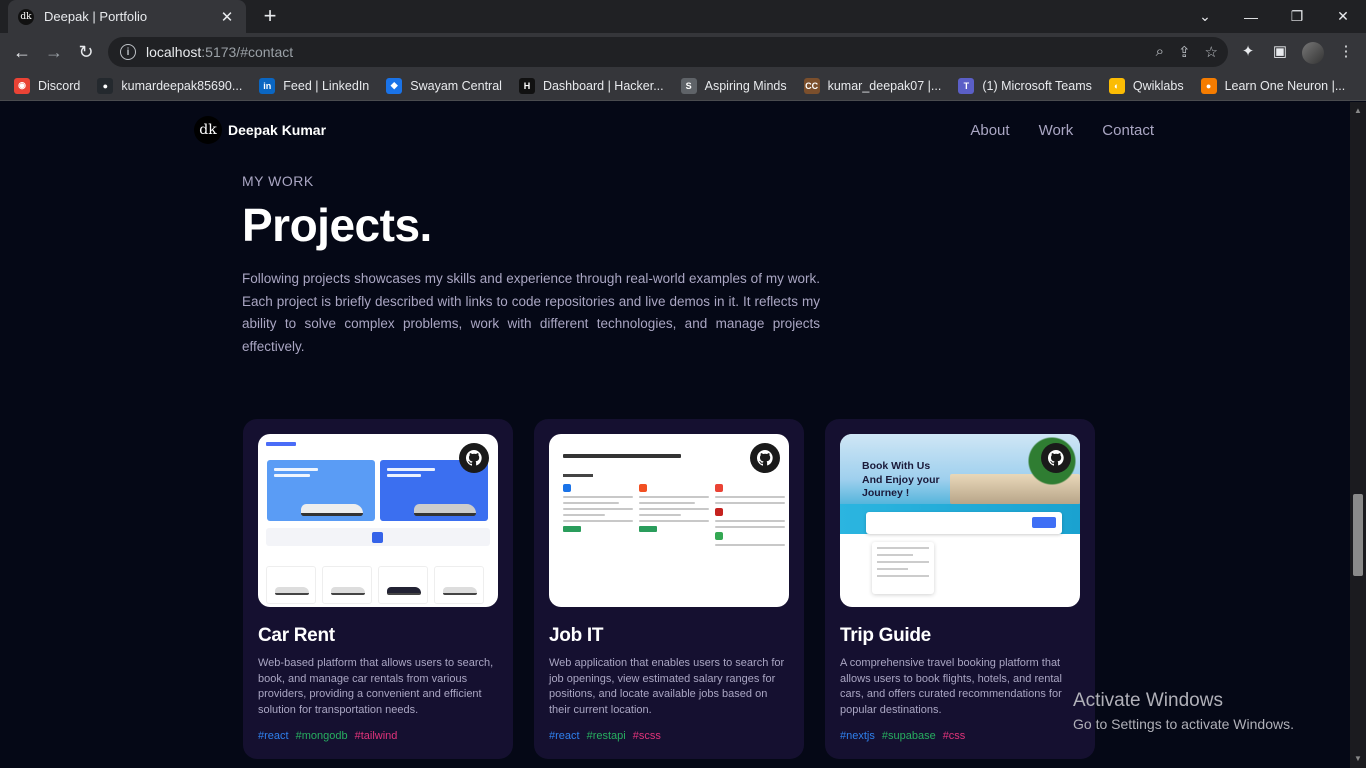  I want to click on address-bar: i localhost:5173/#contact ⌕ ⇪ ☆, so click(668, 52).